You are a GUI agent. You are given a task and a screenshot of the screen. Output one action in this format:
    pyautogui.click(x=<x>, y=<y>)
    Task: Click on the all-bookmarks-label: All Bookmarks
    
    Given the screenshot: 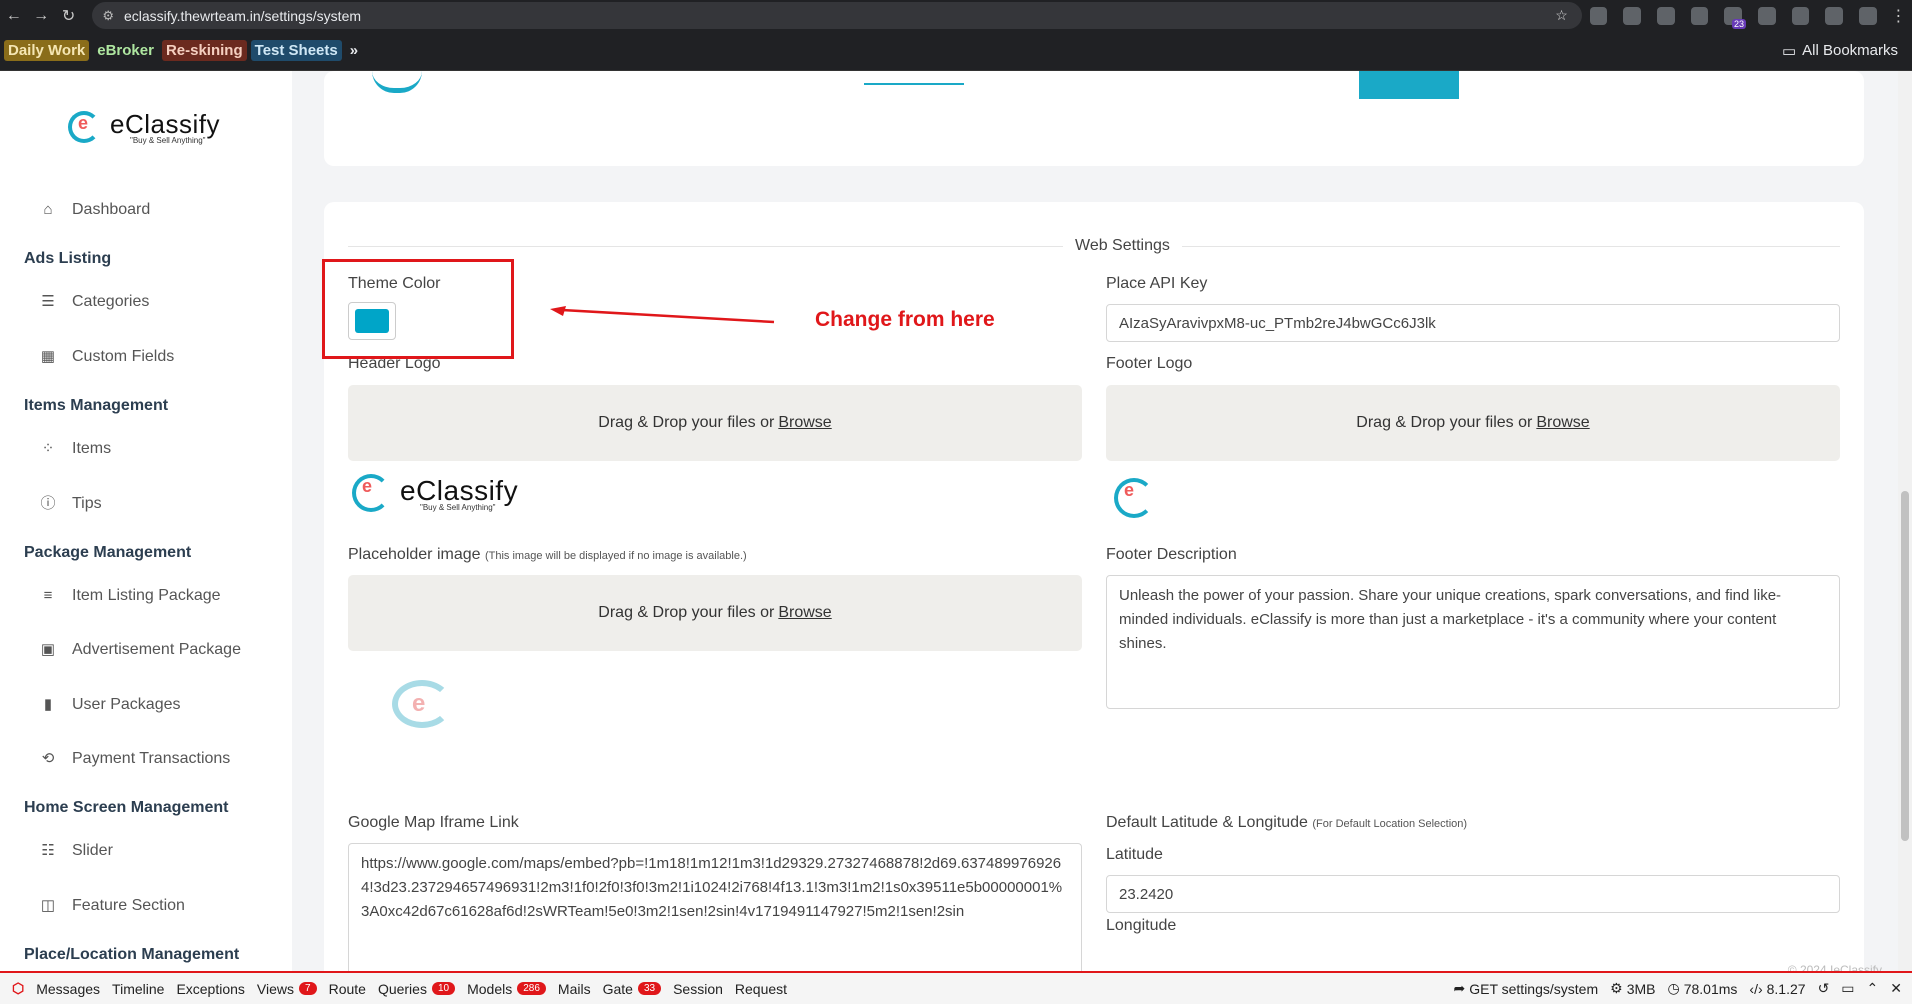 What is the action you would take?
    pyautogui.click(x=1850, y=50)
    